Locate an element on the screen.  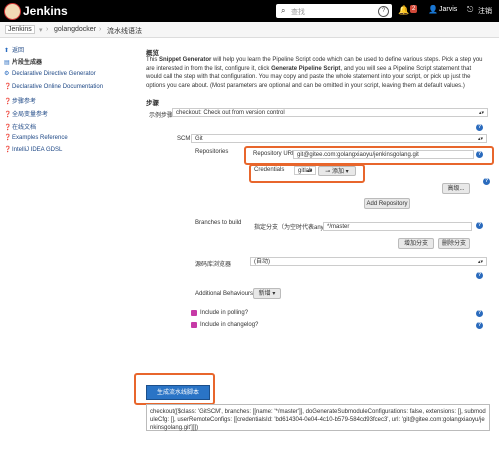
steps-heading: 步骤 is located at coordinates (152, 103).